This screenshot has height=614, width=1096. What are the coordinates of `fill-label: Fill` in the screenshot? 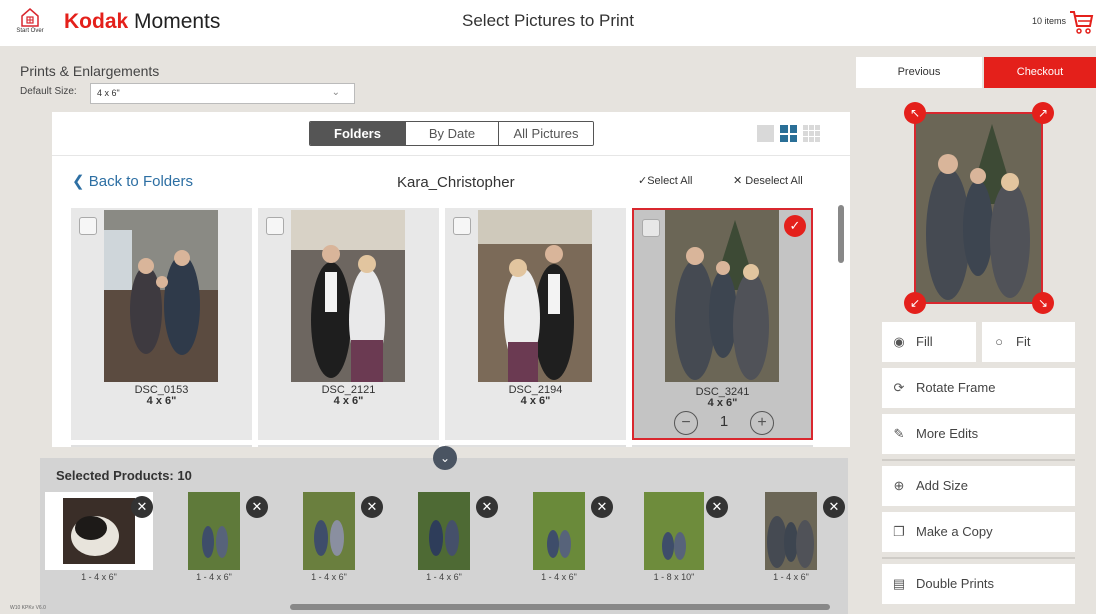 It's located at (924, 341).